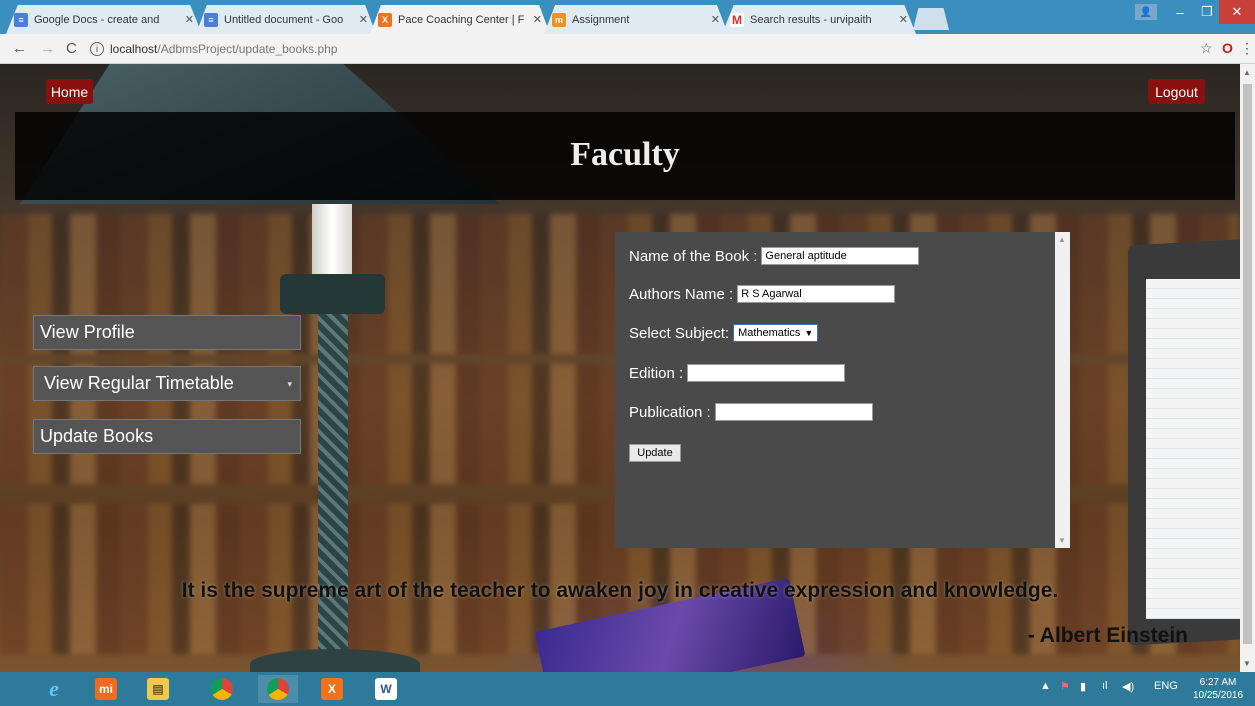 Image resolution: width=1255 pixels, height=706 pixels. I want to click on taskbar-word: W, so click(386, 689).